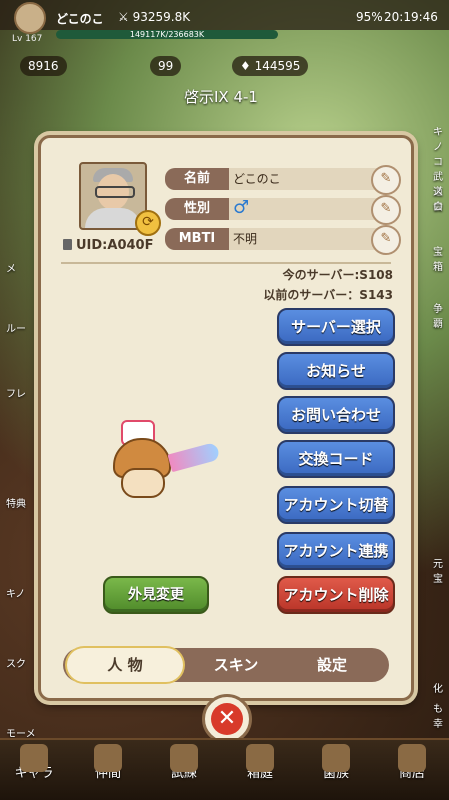  Describe the element at coordinates (336, 551) in the screenshot. I see `account-link-button: アカウント連携` at that location.